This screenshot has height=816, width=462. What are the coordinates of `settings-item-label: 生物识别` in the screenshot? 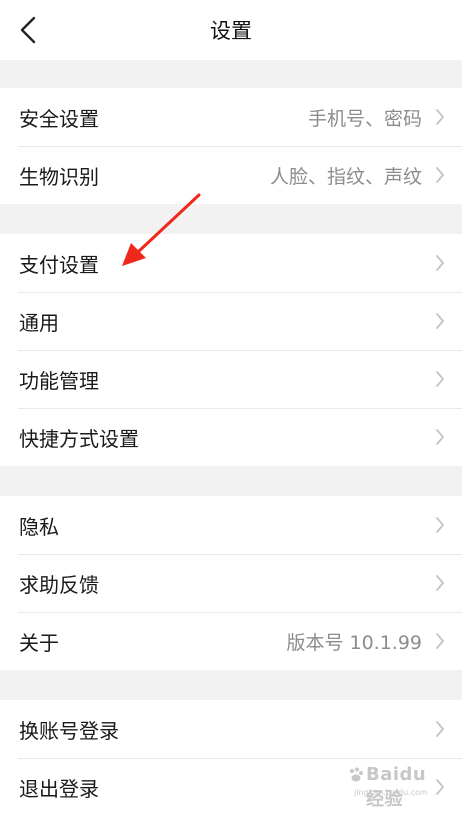 It's located at (59, 176).